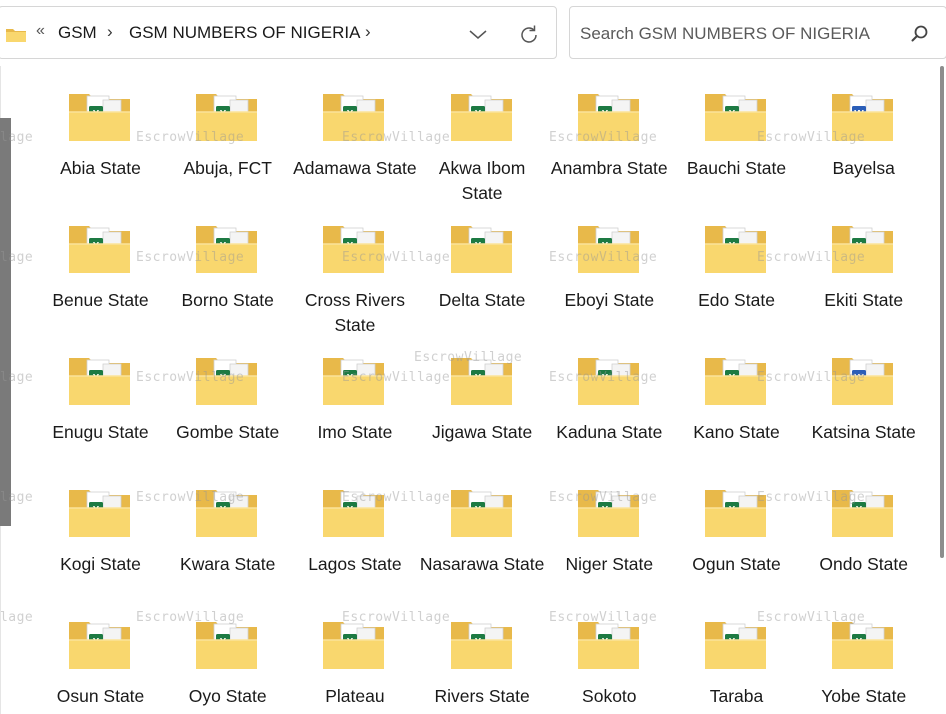 Image resolution: width=946 pixels, height=714 pixels. I want to click on folder-item: X Eboyi State, so click(609, 278).